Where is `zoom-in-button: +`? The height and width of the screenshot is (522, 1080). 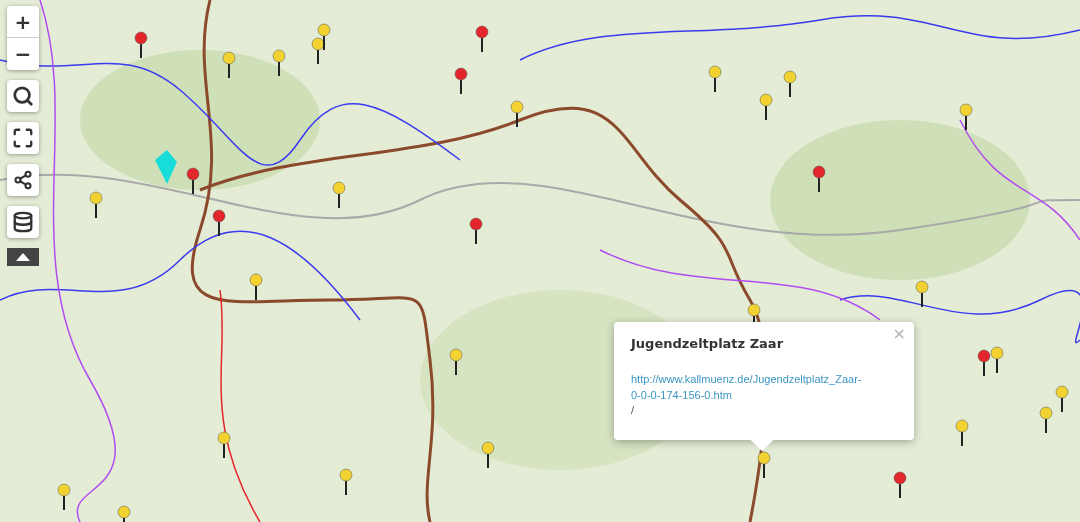
zoom-in-button: + is located at coordinates (23, 22).